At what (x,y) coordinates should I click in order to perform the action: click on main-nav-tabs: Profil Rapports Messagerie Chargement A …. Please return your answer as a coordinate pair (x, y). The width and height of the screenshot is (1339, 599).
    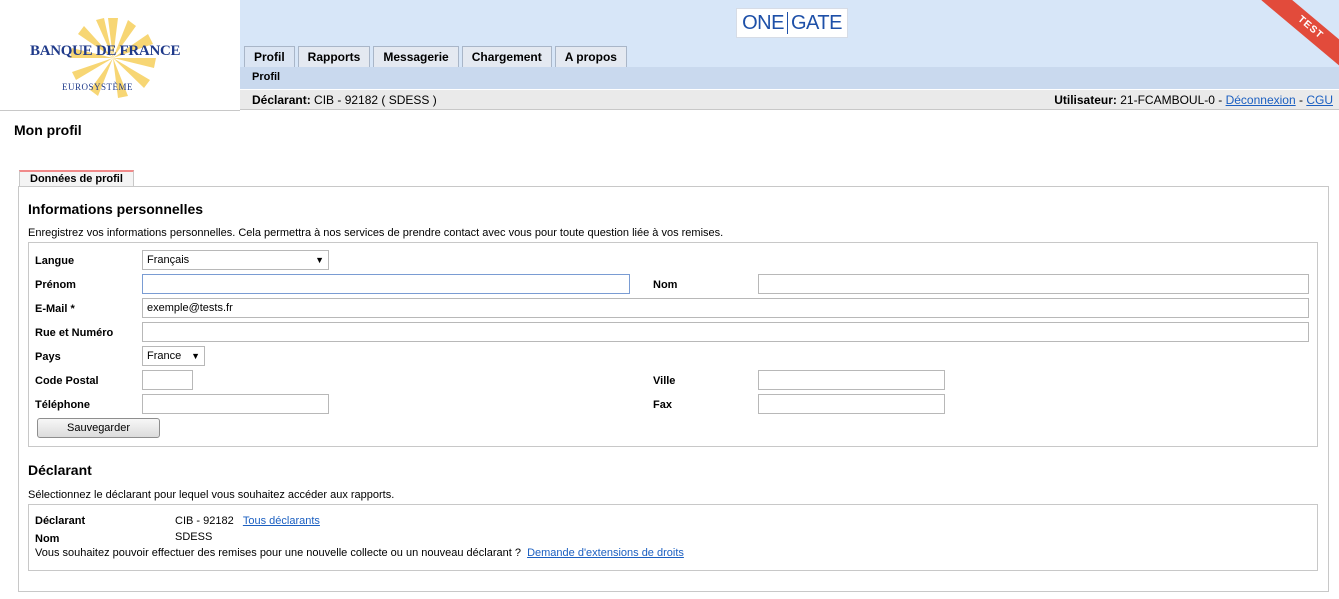
    Looking at the image, I should click on (435, 57).